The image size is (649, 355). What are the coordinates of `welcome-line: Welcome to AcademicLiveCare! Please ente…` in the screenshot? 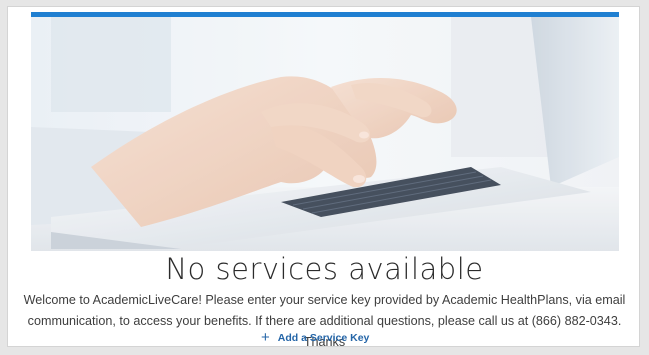 It's located at (324, 300).